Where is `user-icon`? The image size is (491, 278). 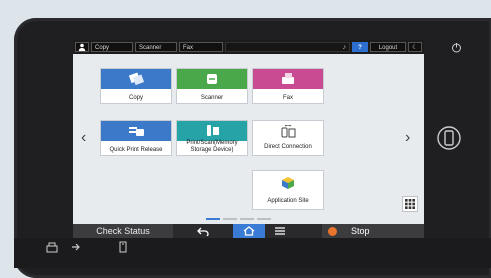
user-icon is located at coordinates (82, 47).